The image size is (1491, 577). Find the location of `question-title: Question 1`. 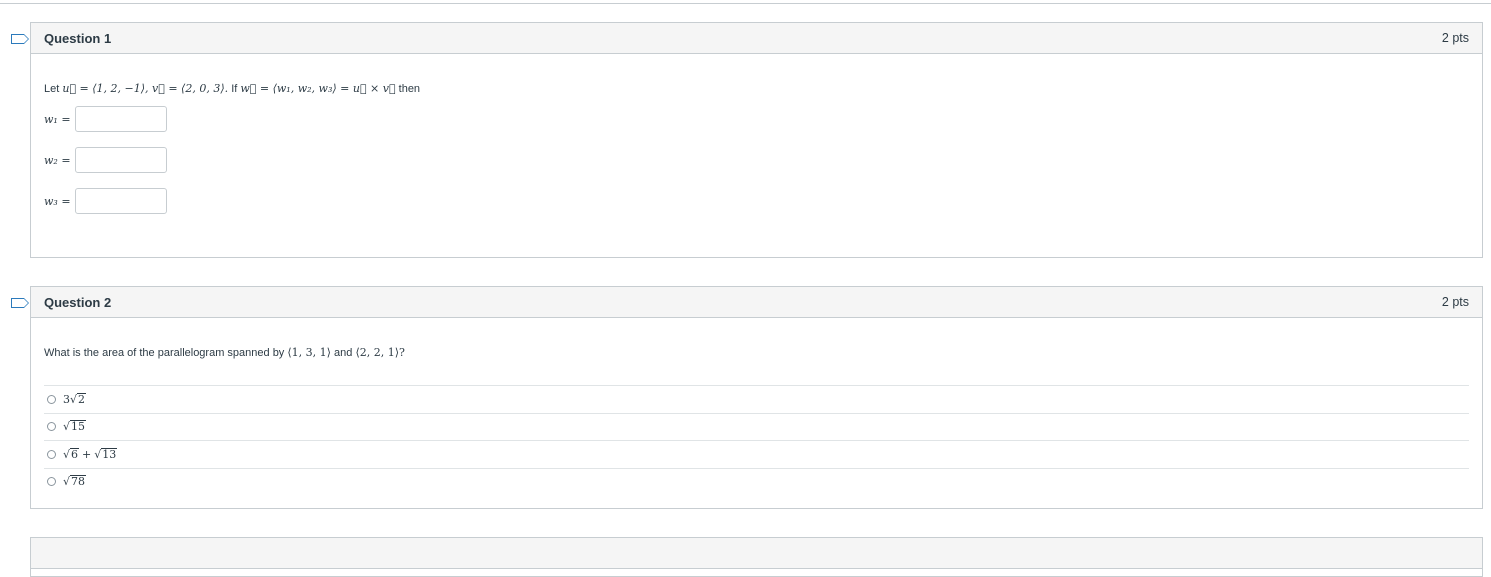

question-title: Question 1 is located at coordinates (78, 38).